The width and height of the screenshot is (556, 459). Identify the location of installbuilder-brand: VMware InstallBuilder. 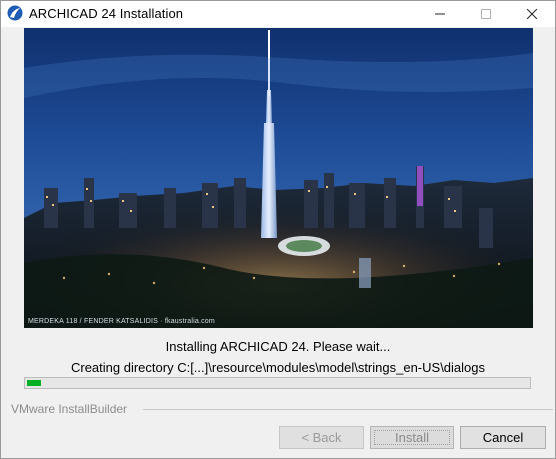
(69, 409).